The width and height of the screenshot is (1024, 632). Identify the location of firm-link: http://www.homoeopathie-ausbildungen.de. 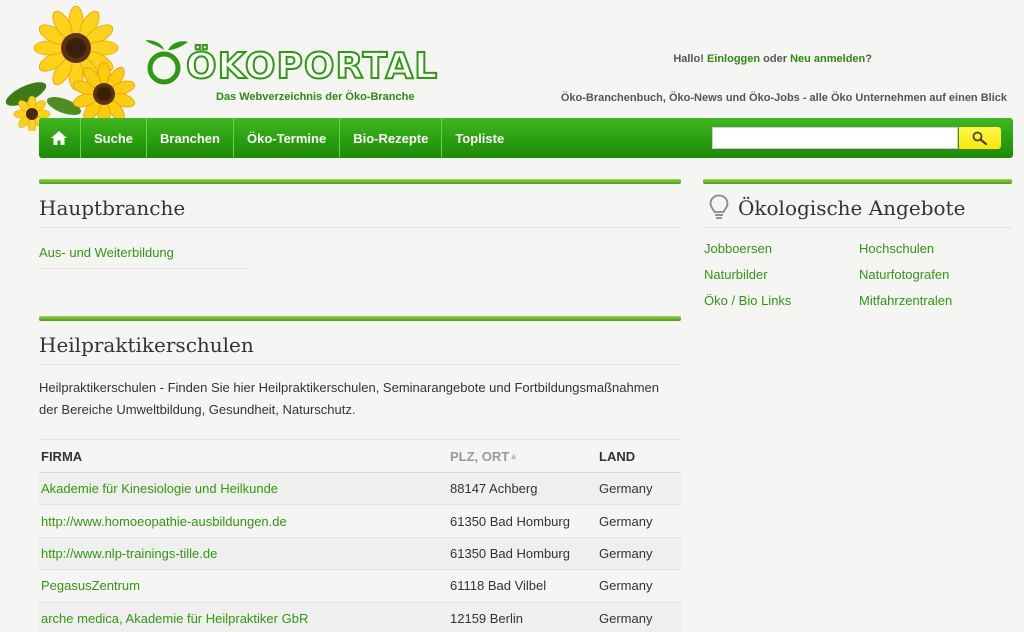
(164, 521).